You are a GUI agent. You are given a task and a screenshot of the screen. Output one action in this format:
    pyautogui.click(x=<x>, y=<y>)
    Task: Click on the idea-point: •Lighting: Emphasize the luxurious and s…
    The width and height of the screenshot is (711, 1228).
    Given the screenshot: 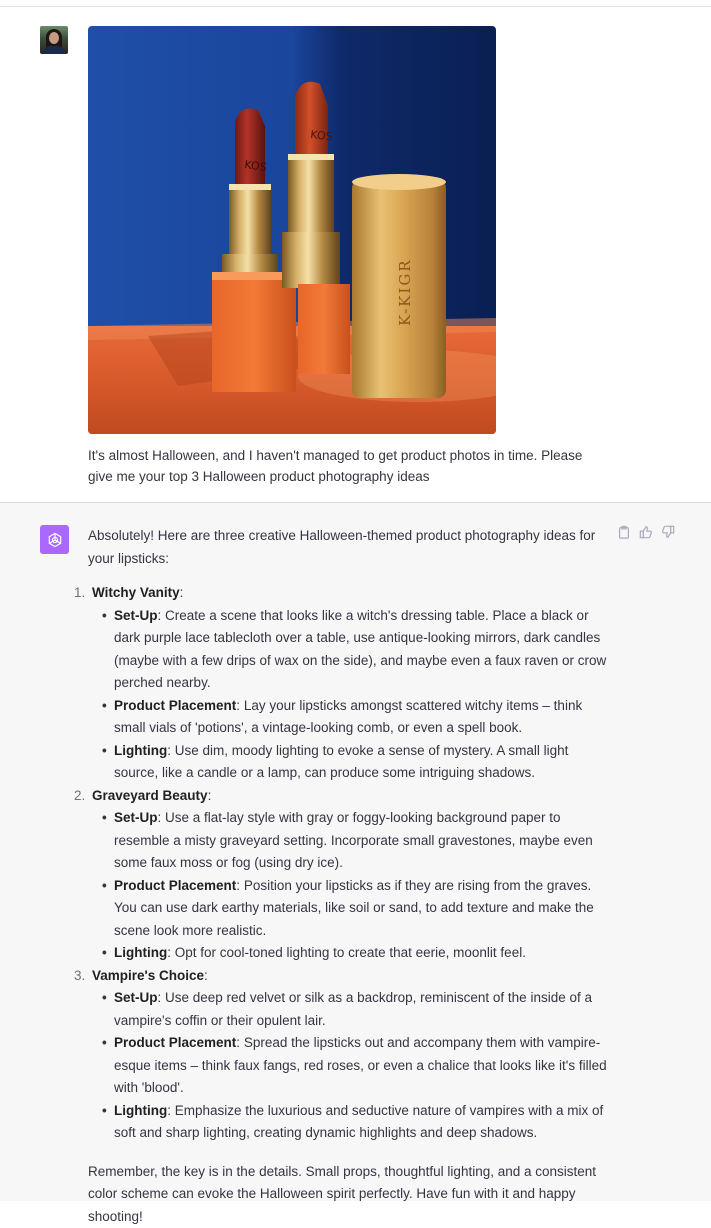 What is the action you would take?
    pyautogui.click(x=363, y=1122)
    